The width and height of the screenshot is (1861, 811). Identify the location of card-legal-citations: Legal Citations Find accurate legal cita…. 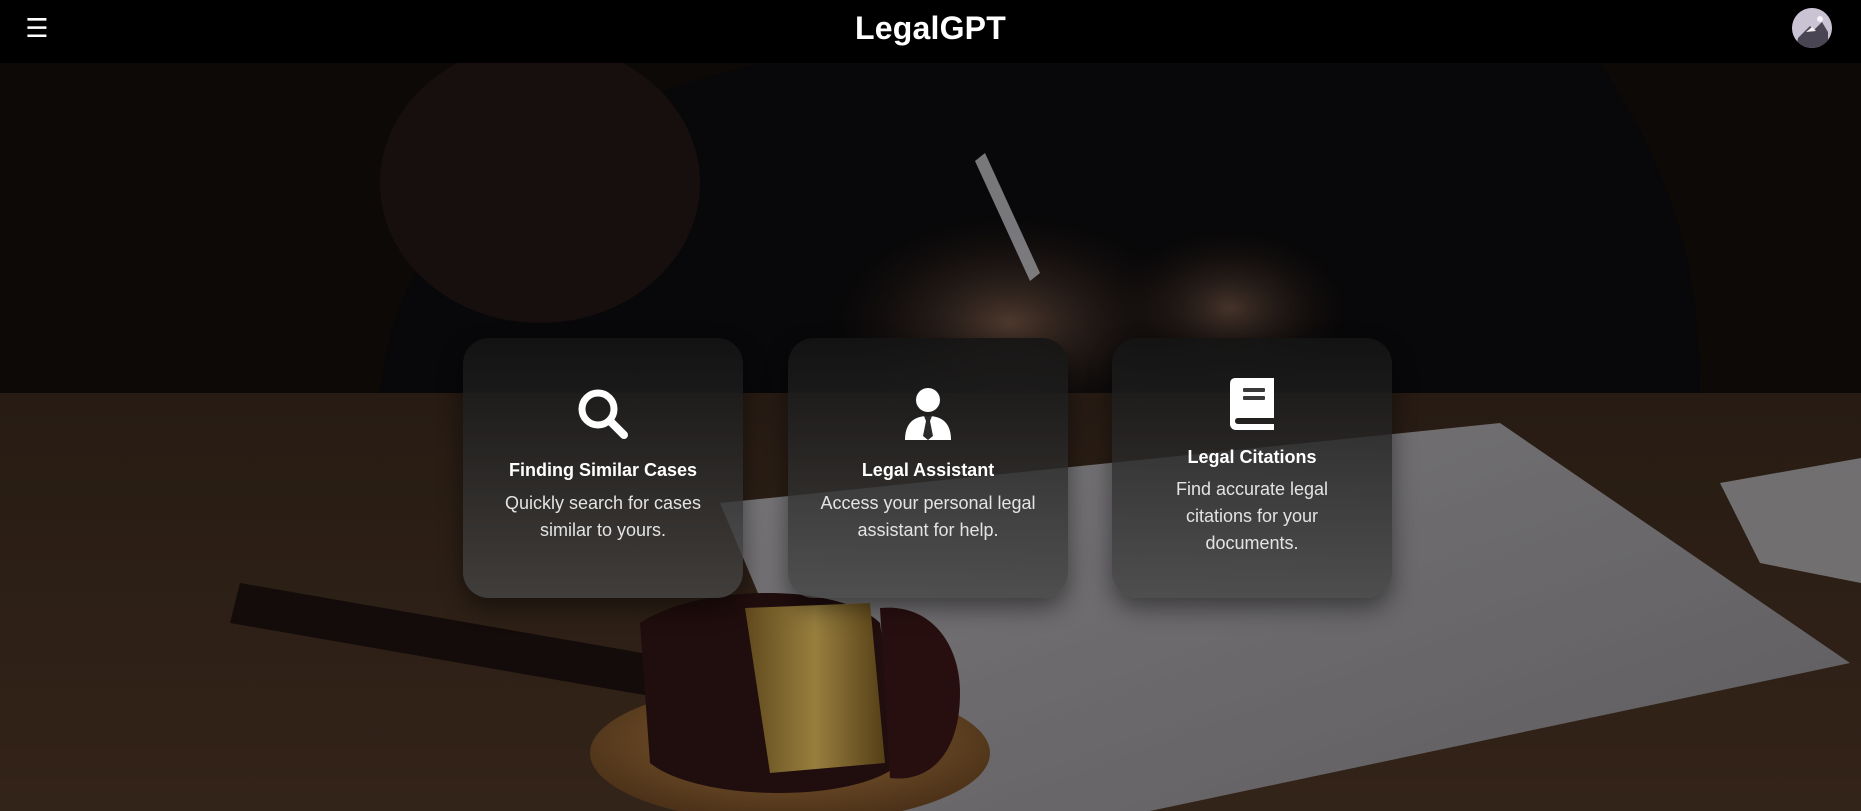
(1252, 468).